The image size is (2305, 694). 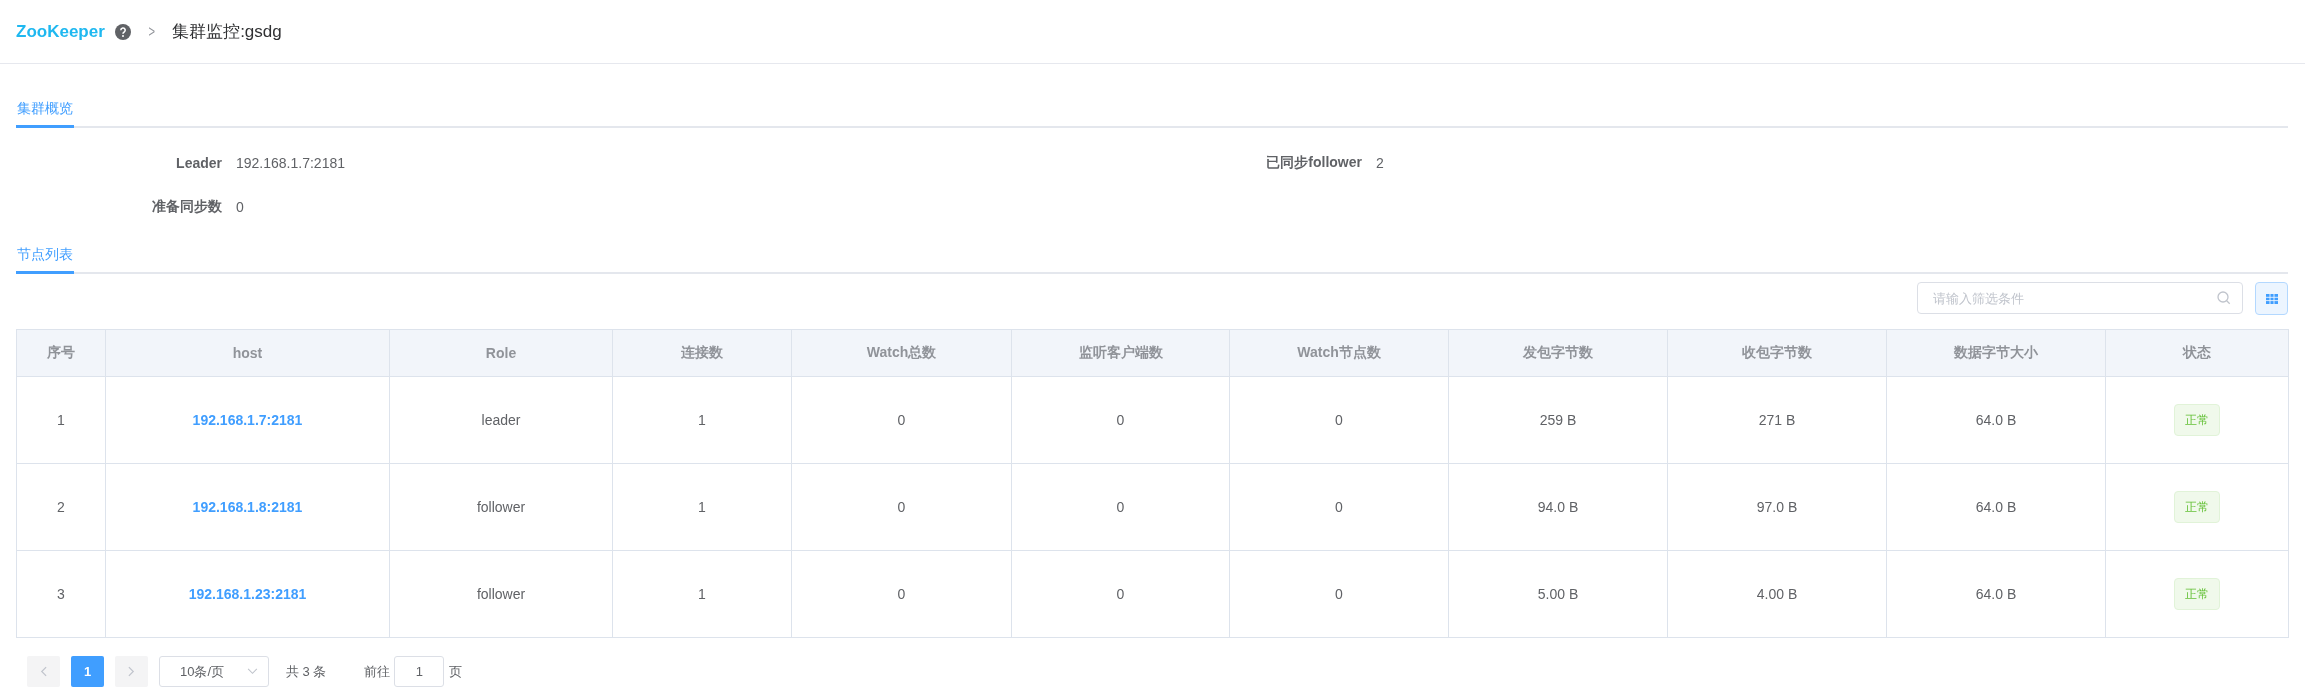 What do you see at coordinates (1558, 594) in the screenshot?
I see `table-cell: 5.00 B` at bounding box center [1558, 594].